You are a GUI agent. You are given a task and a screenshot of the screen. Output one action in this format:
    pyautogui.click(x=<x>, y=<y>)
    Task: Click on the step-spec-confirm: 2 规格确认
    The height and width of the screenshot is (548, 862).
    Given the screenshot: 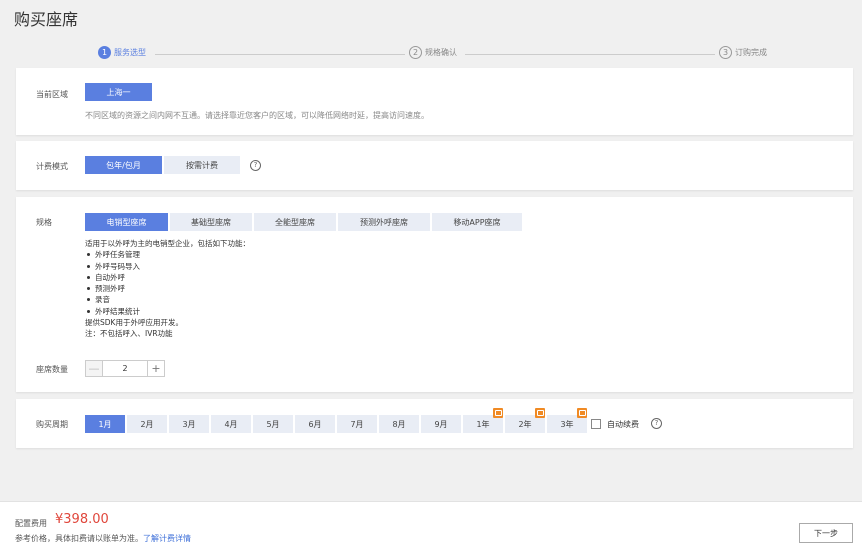 What is the action you would take?
    pyautogui.click(x=433, y=52)
    